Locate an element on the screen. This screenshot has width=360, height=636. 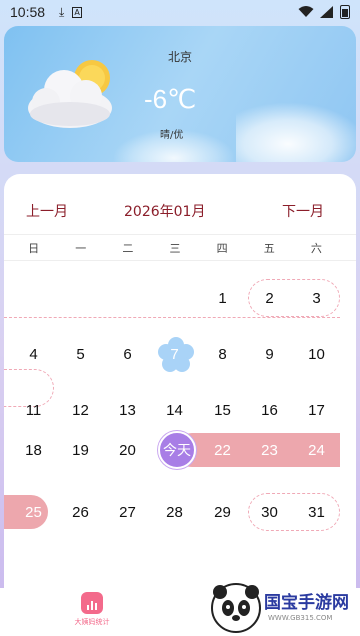
weekday-label: 四 is located at coordinates (222, 248).